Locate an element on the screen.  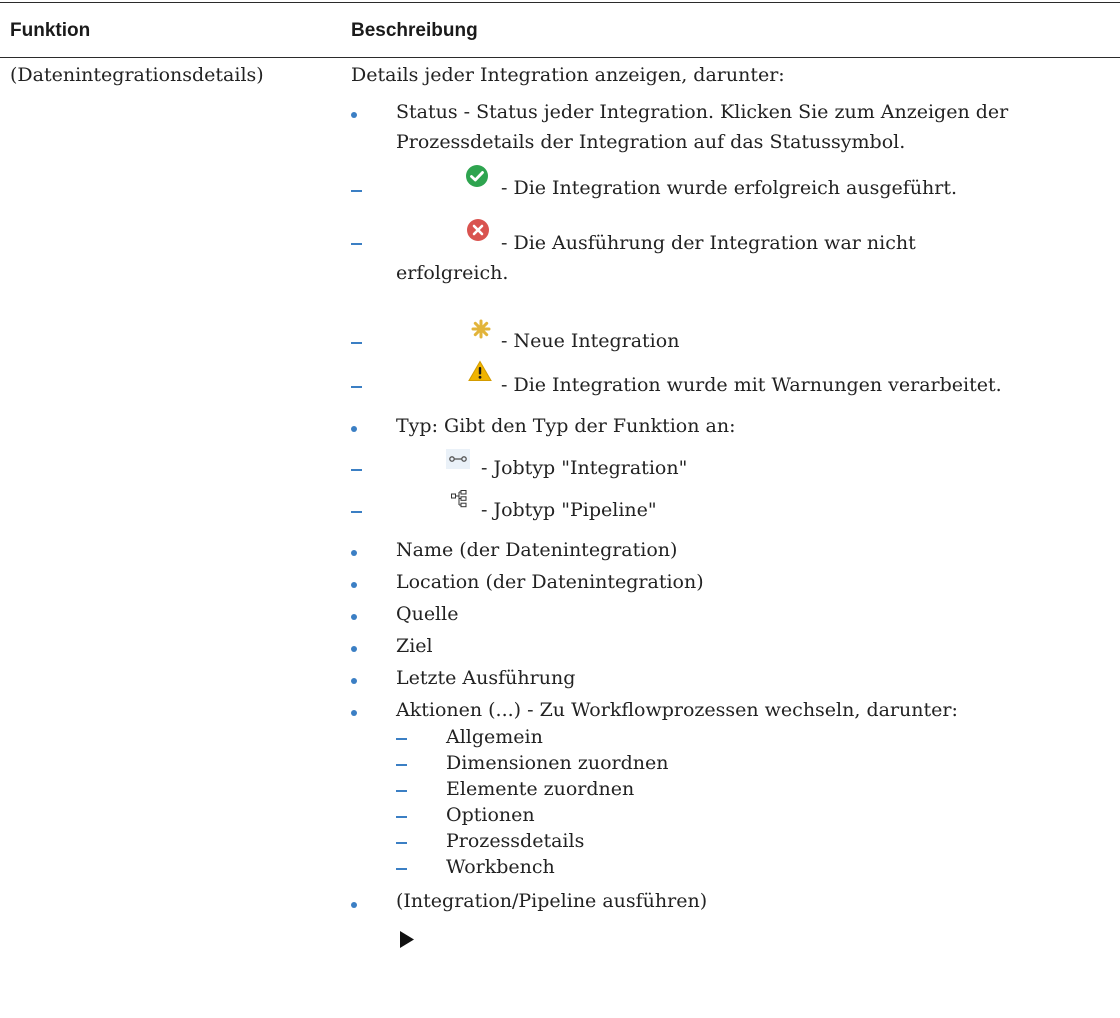
header-rule is located at coordinates (560, 57).